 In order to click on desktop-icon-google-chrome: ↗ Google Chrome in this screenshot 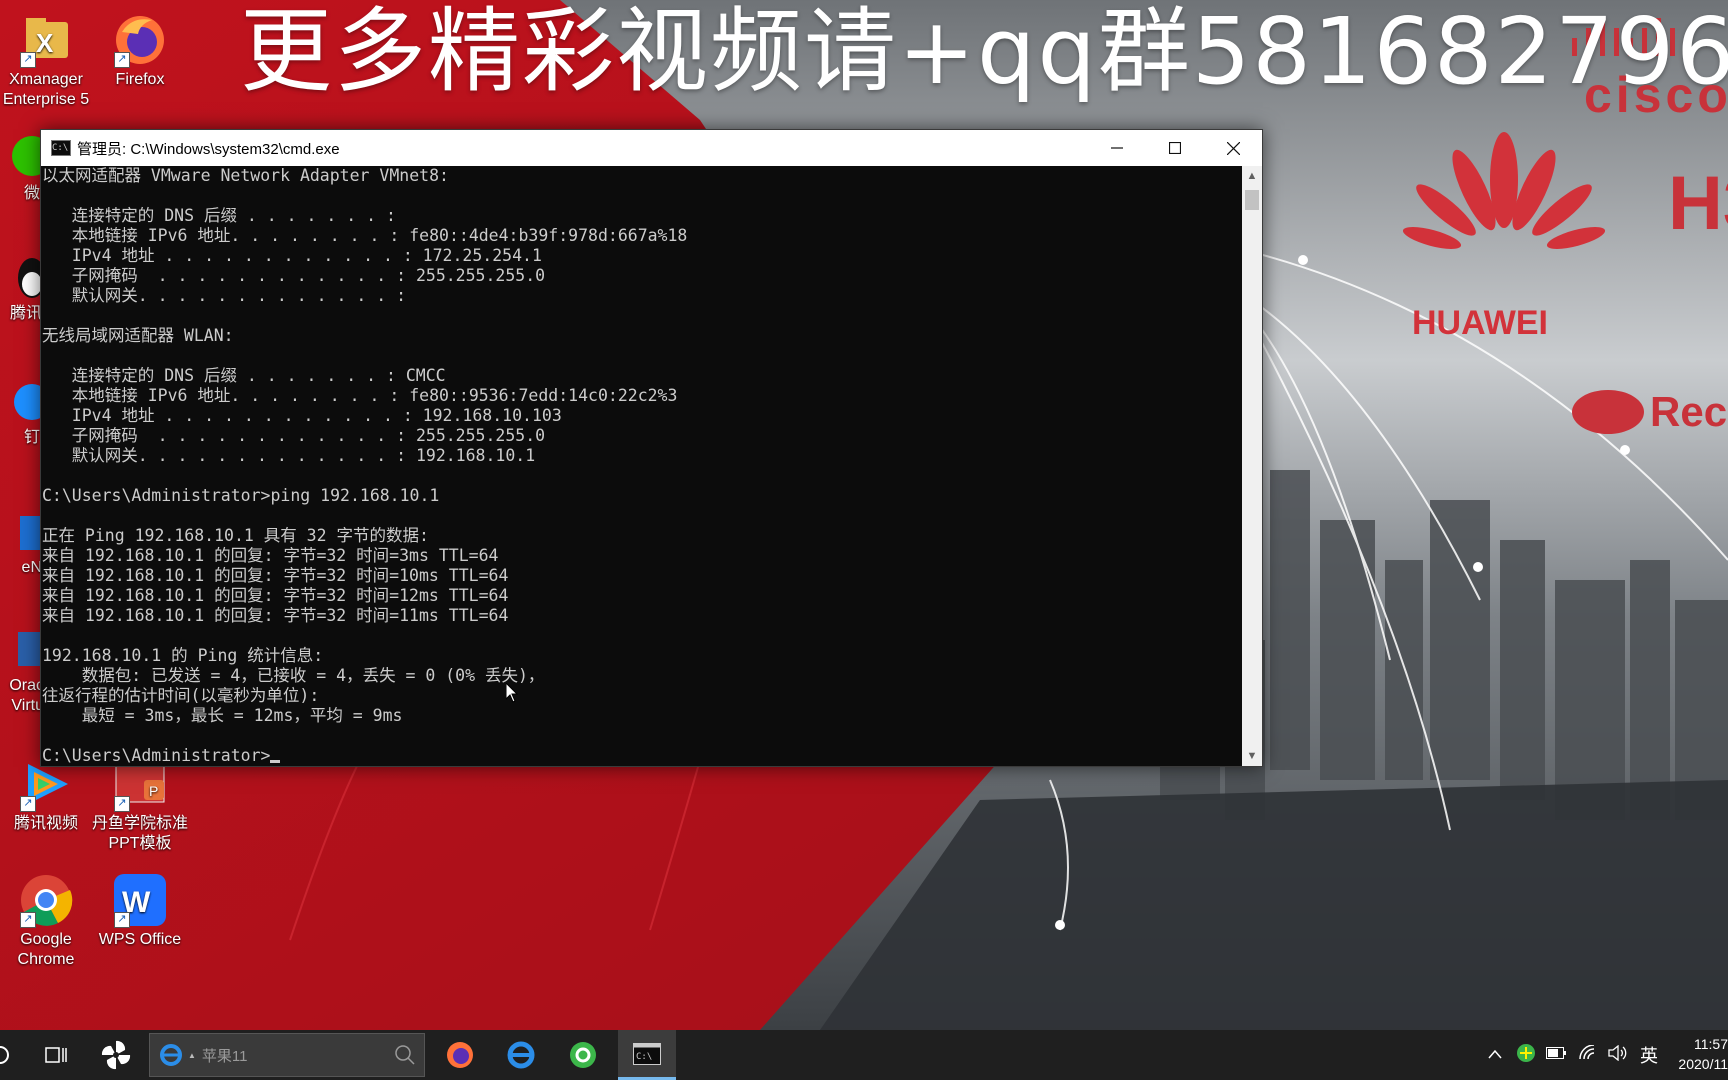, I will do `click(47, 921)`.